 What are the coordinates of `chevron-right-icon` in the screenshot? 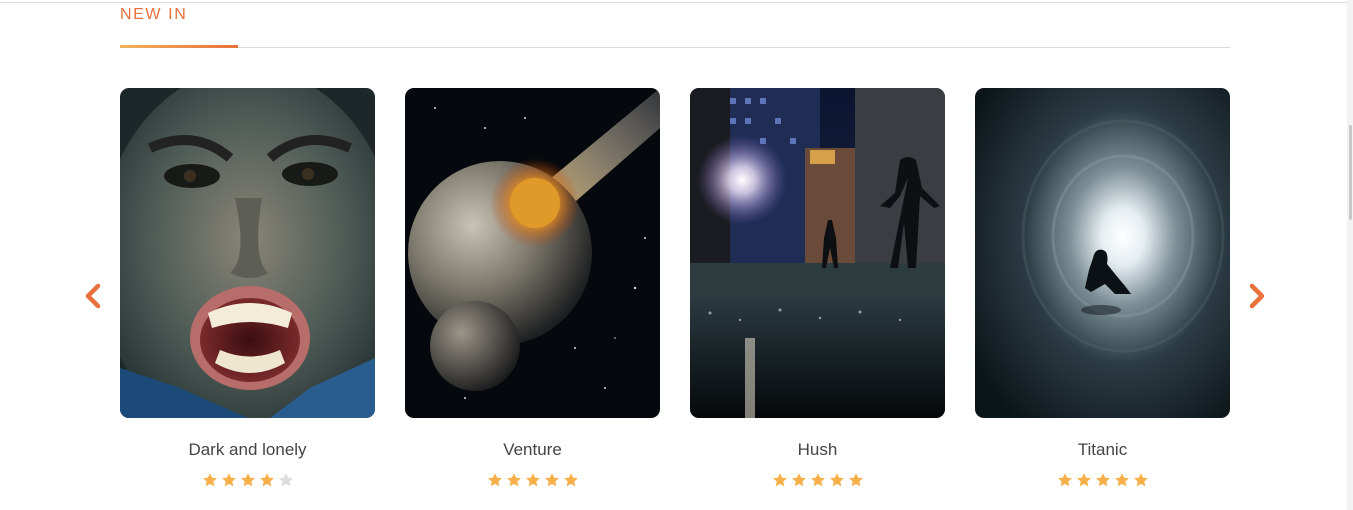 It's located at (1257, 296).